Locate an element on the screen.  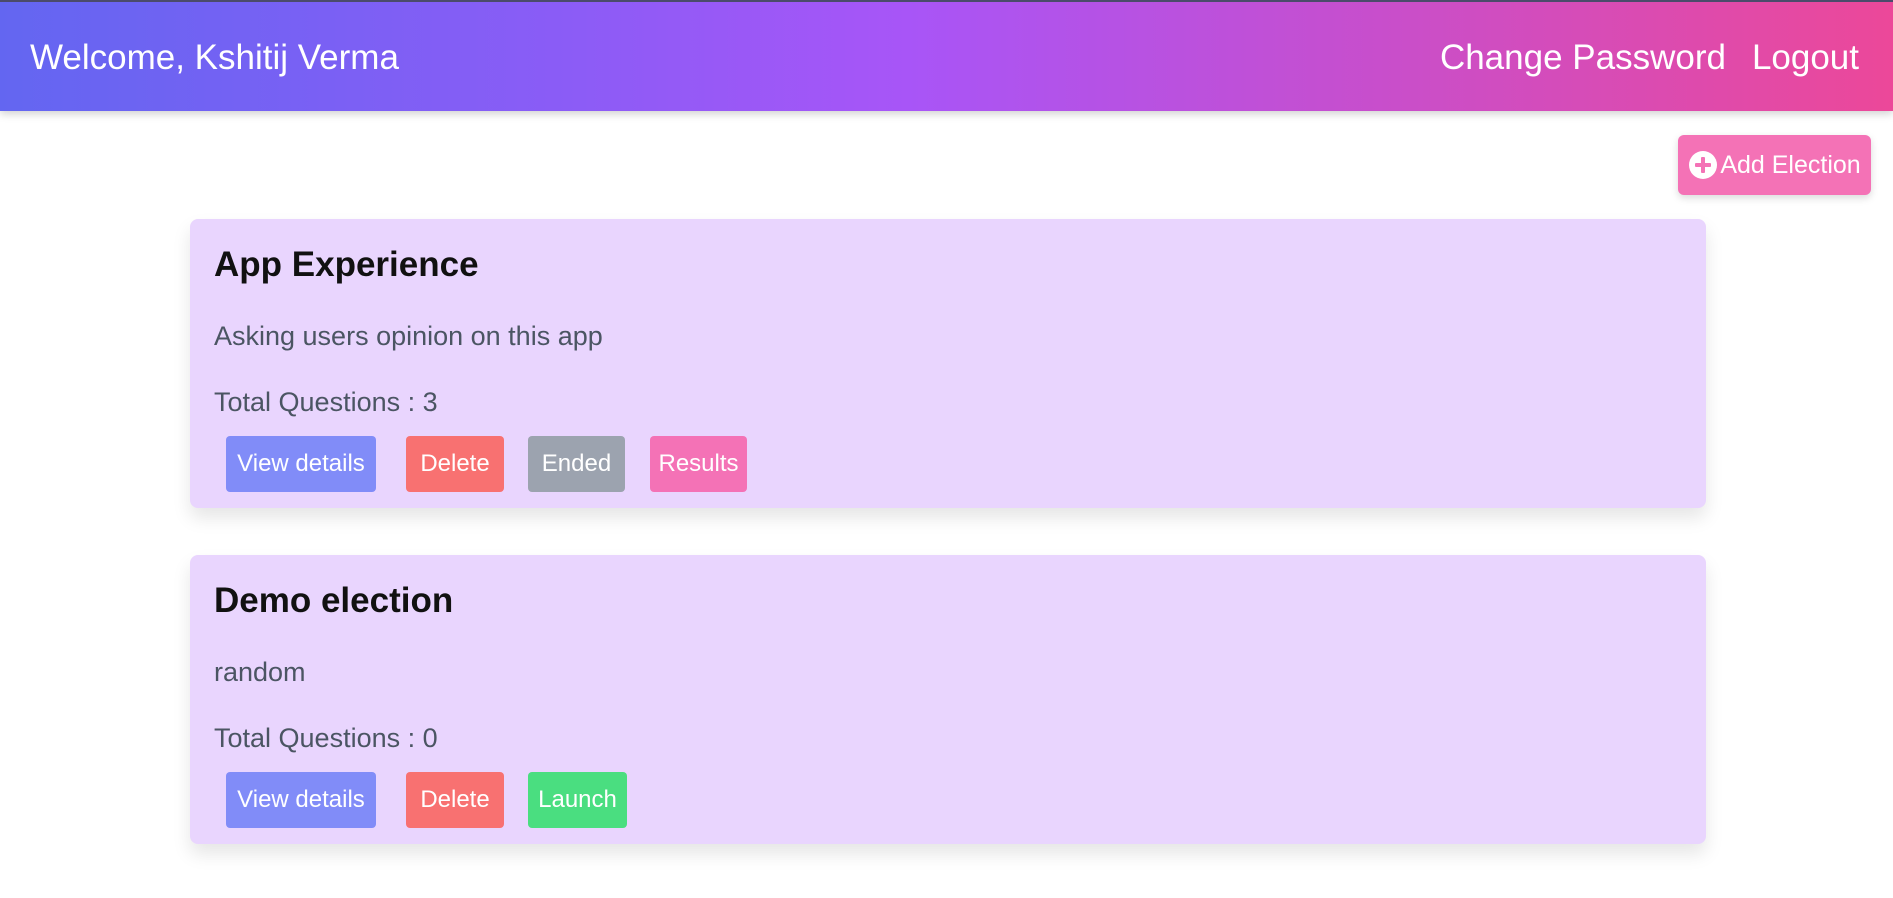
ended-button: Ended is located at coordinates (576, 464).